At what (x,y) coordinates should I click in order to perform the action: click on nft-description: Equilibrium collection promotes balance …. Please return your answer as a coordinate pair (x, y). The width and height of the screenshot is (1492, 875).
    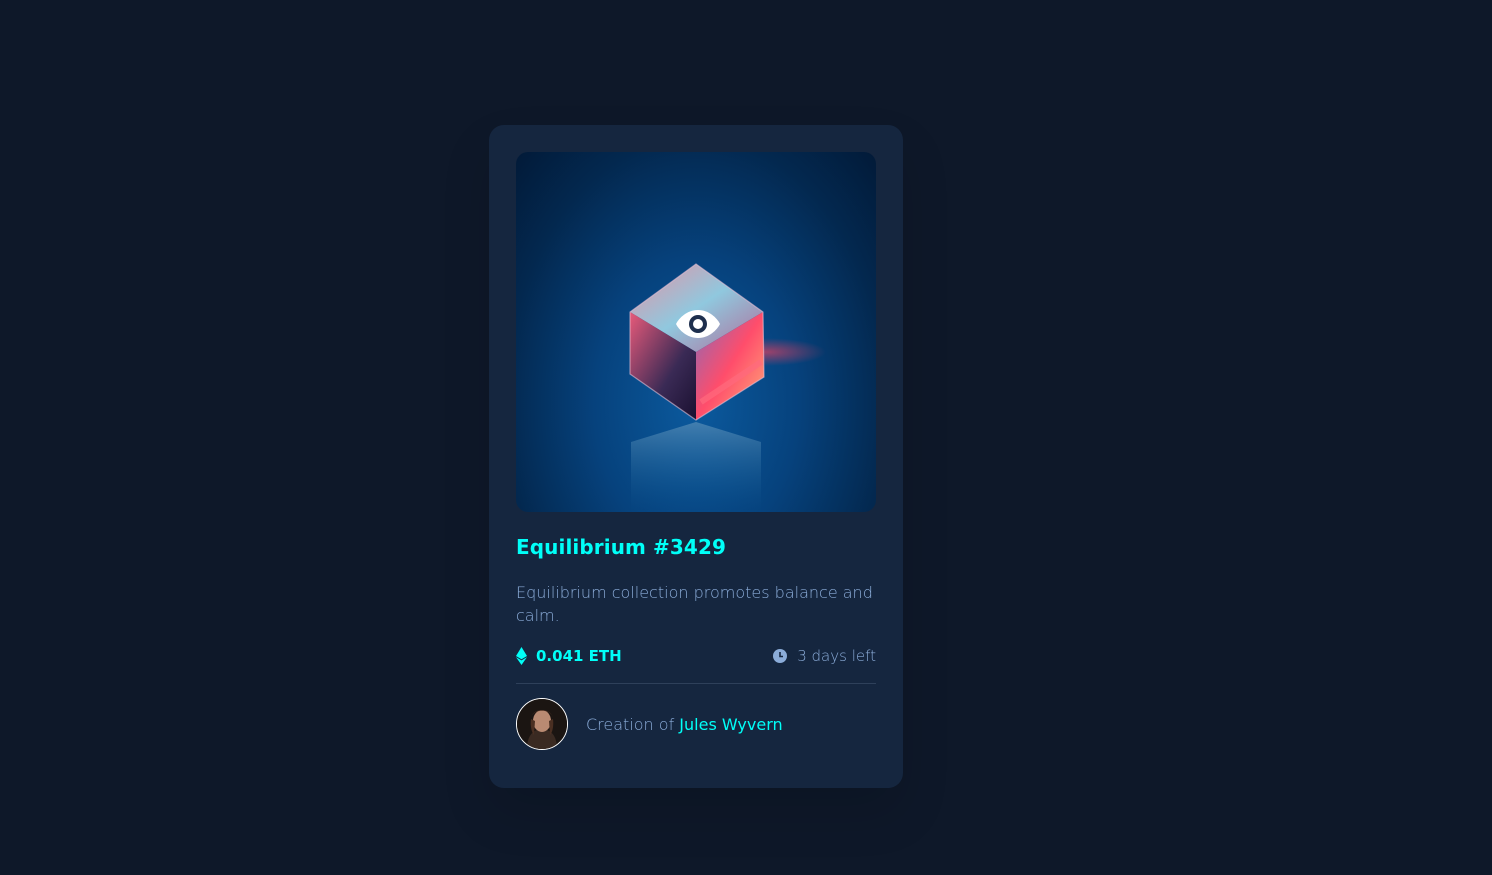
    Looking at the image, I should click on (694, 604).